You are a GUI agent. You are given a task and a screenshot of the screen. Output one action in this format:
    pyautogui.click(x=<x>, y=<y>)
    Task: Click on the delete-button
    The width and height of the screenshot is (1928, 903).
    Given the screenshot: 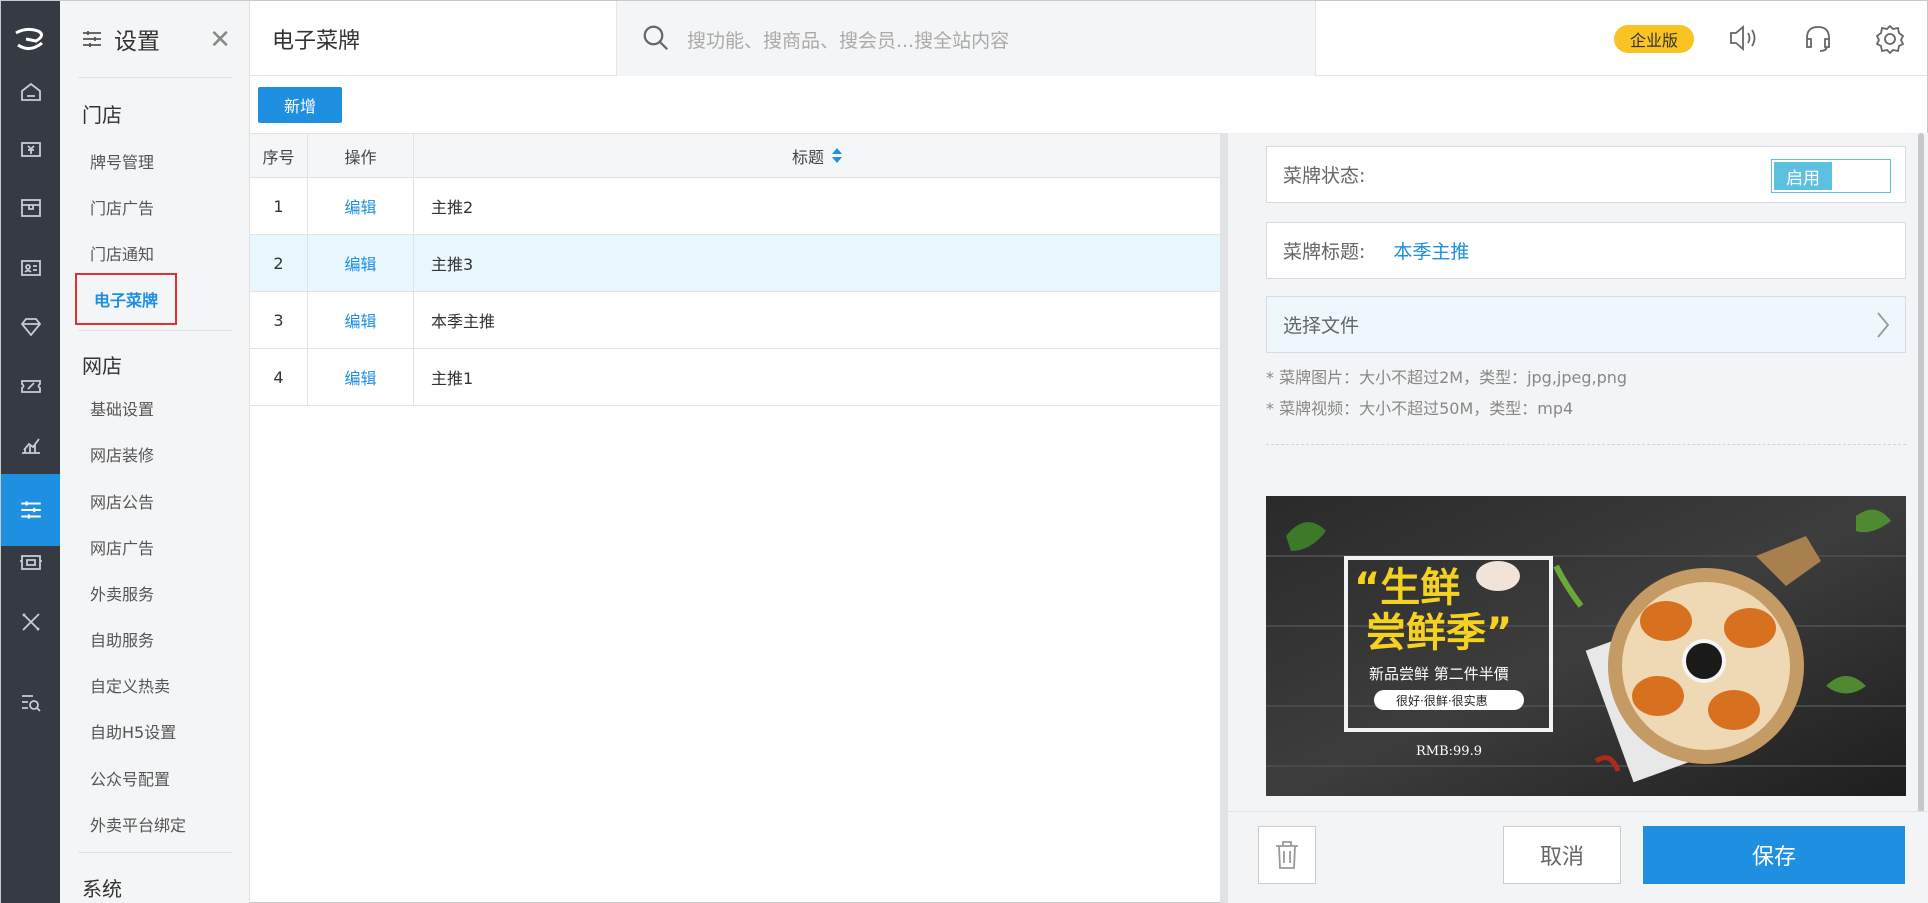 What is the action you would take?
    pyautogui.click(x=1287, y=855)
    